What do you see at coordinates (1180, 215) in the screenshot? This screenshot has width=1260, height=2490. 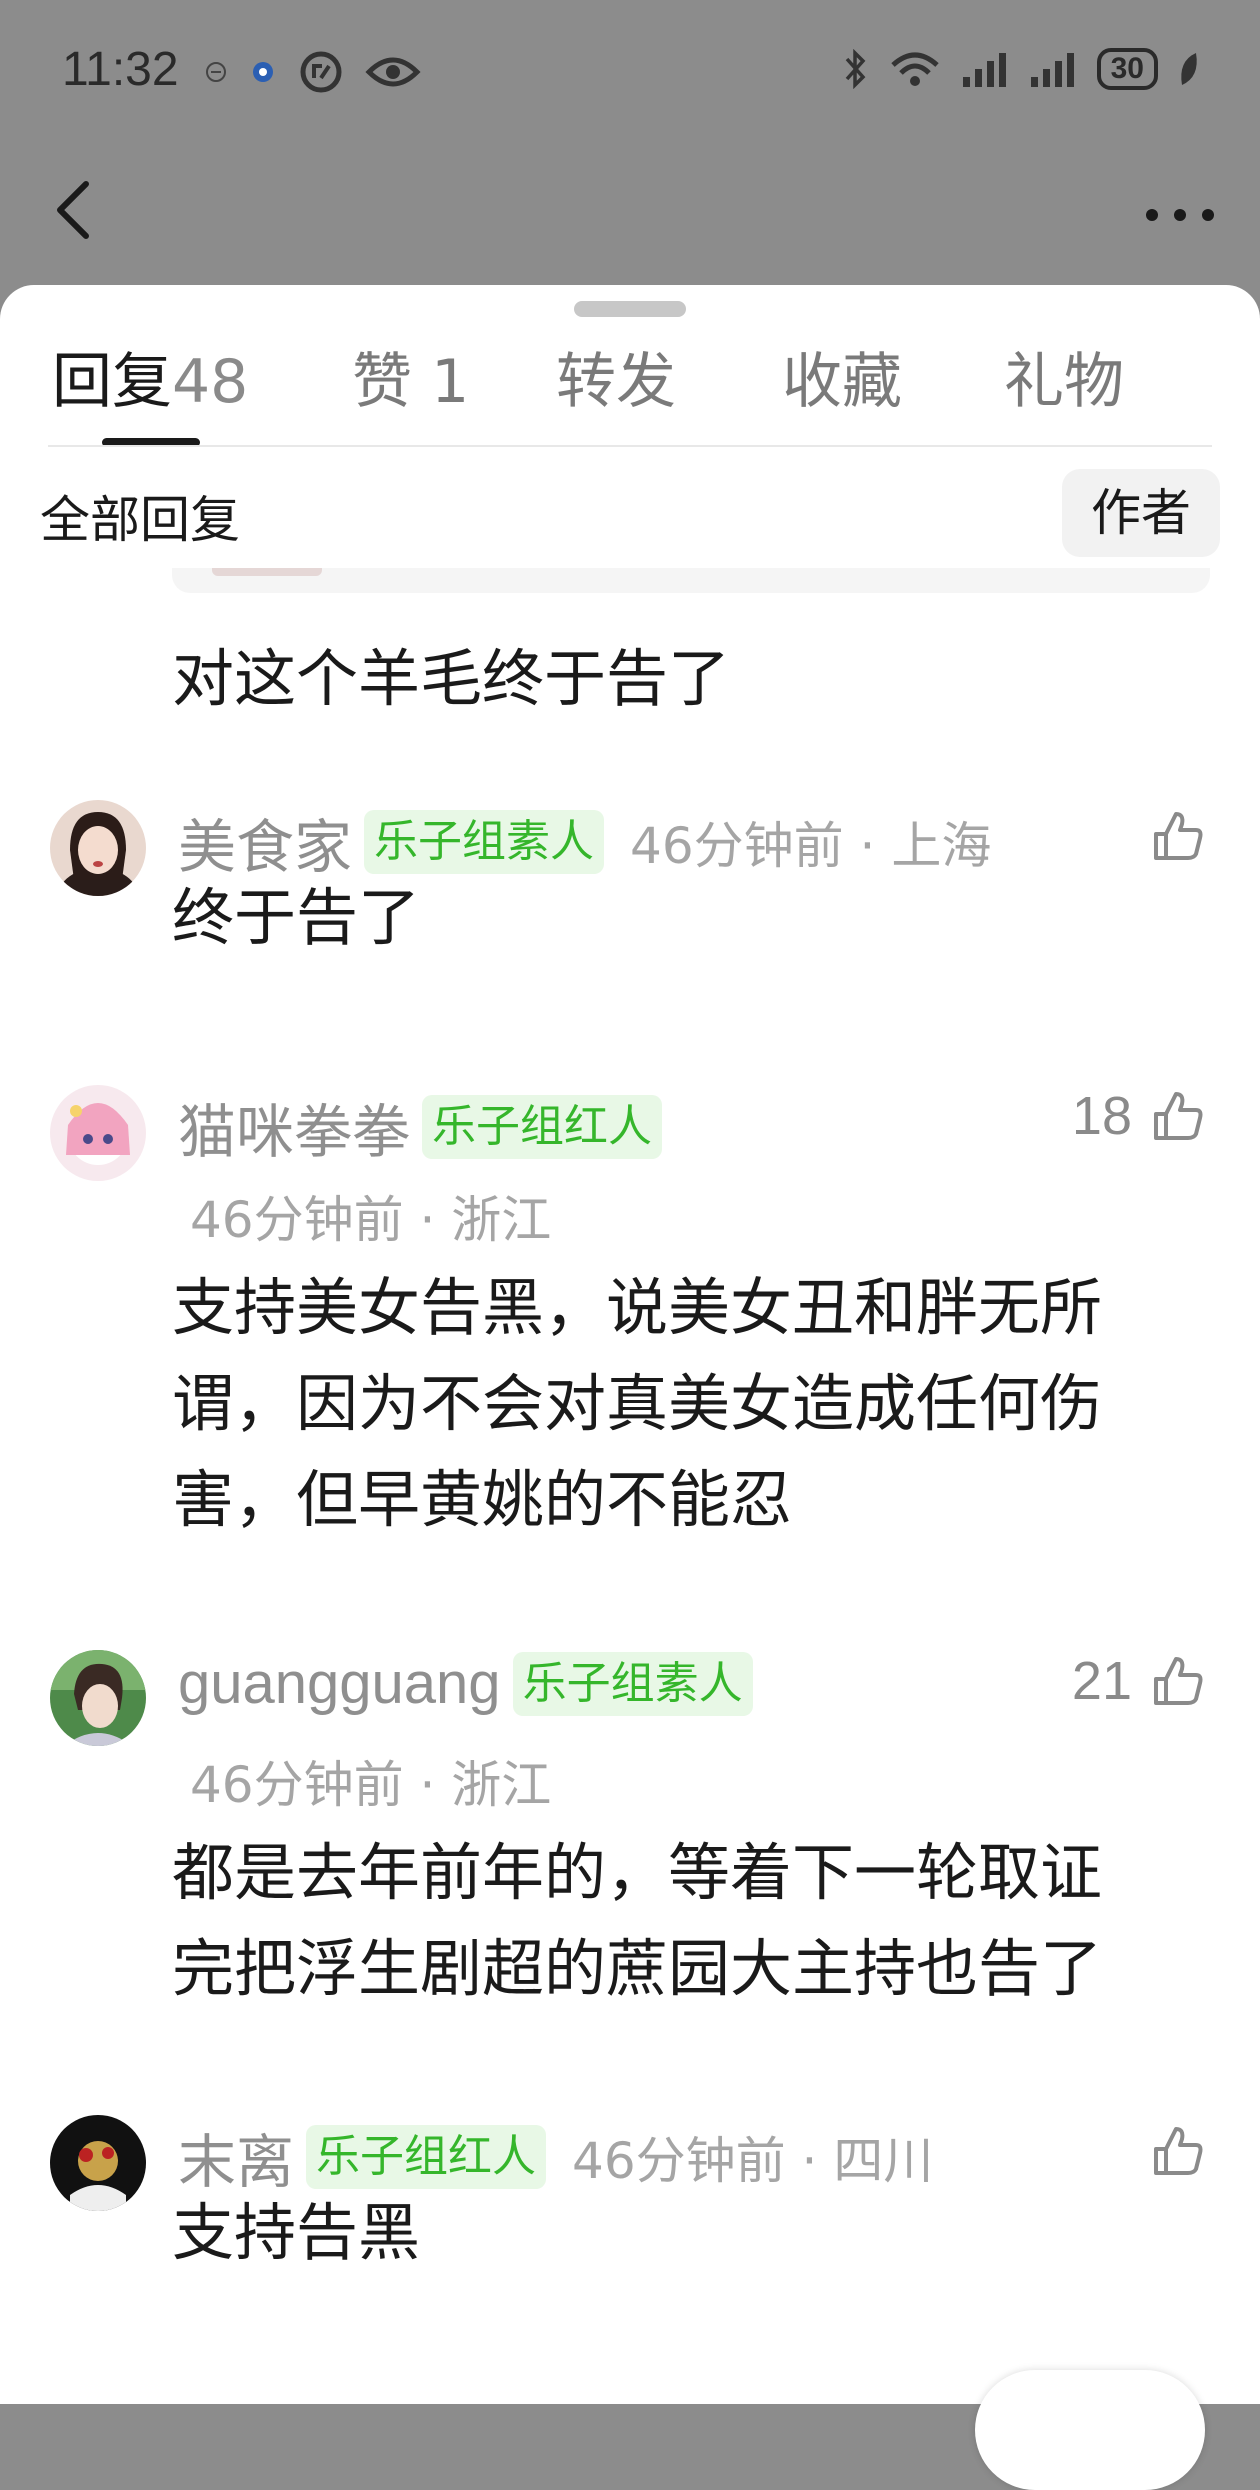 I see `more-dots-icon` at bounding box center [1180, 215].